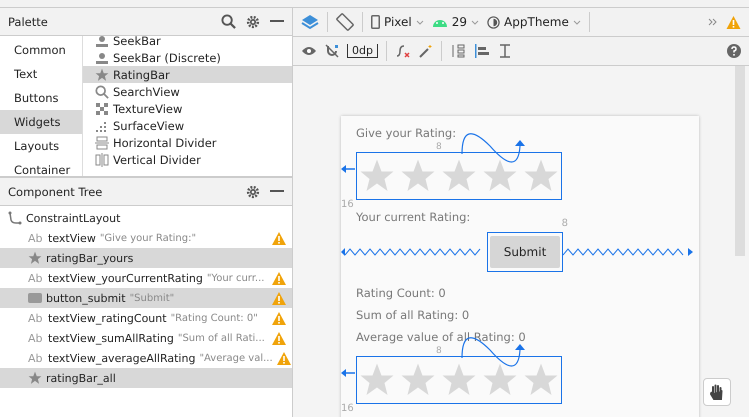 The image size is (749, 417). I want to click on tree-item-text: "Rating Count: 0", so click(214, 318).